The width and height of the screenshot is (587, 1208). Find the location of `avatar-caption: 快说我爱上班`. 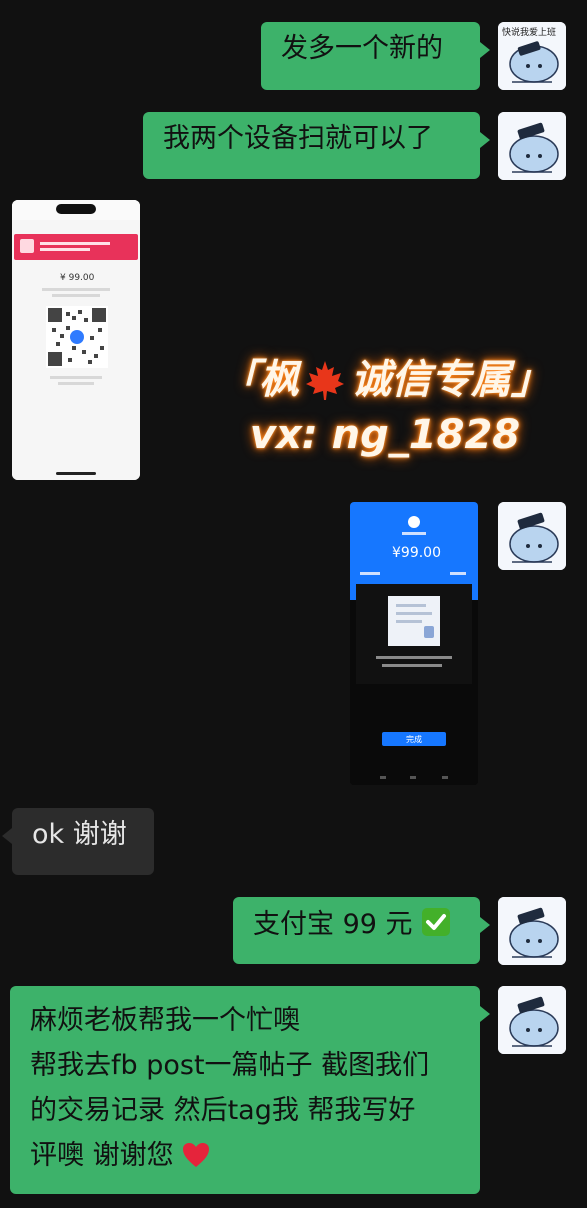

avatar-caption: 快说我爱上班 is located at coordinates (529, 32).